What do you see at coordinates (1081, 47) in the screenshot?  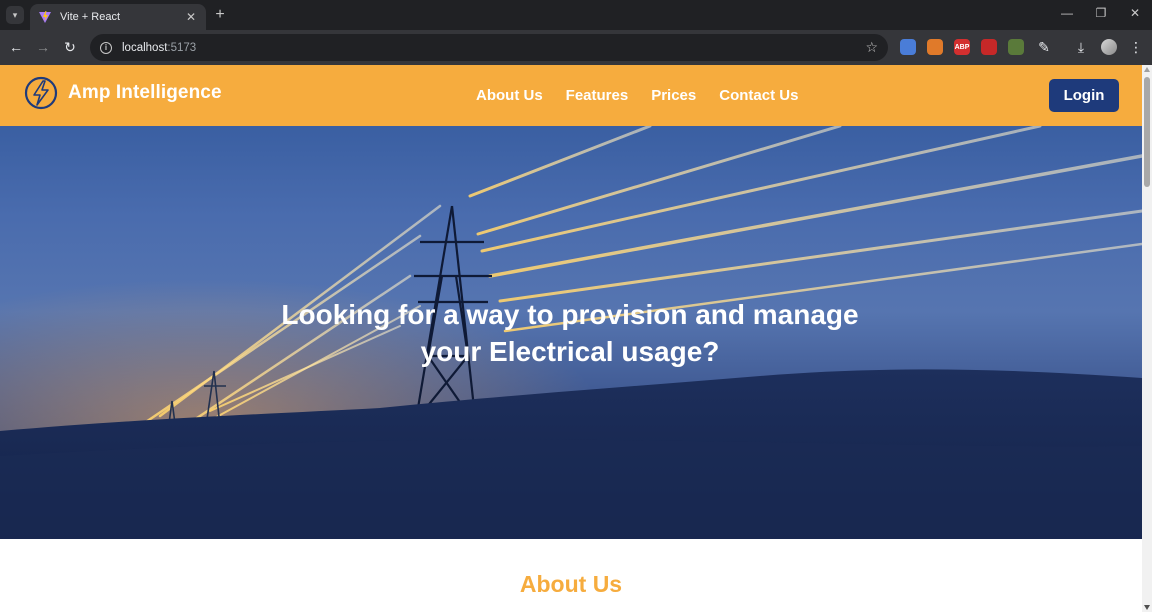 I see `download-icon: ⤓` at bounding box center [1081, 47].